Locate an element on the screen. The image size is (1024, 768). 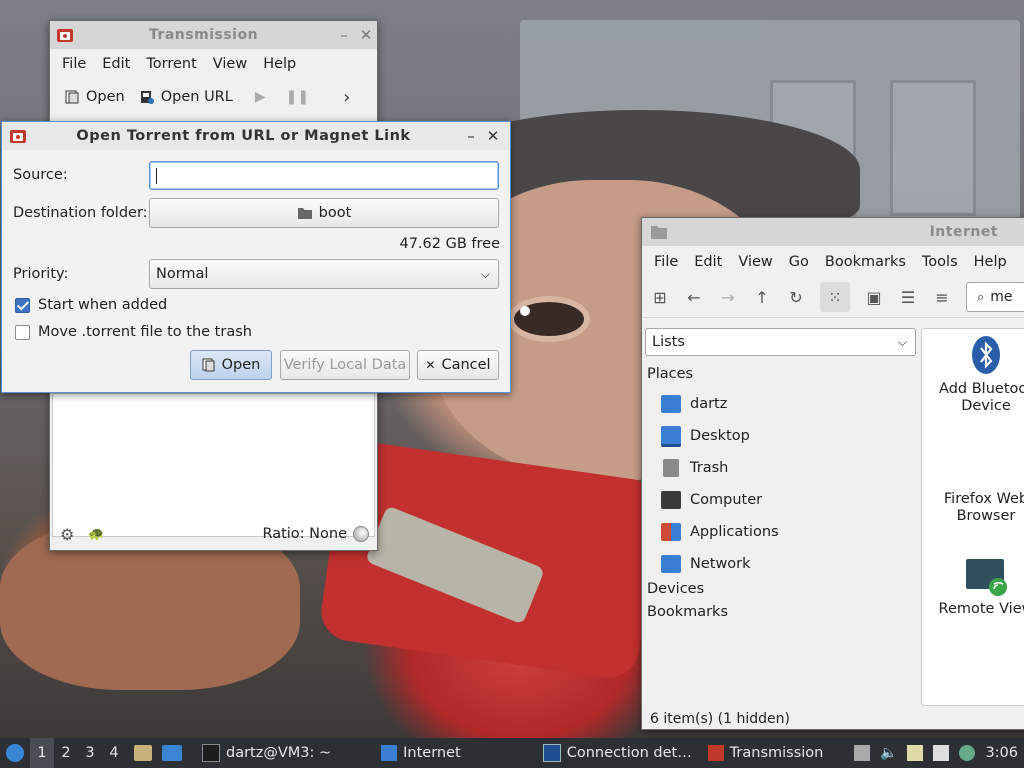
notification-icon is located at coordinates (967, 753).